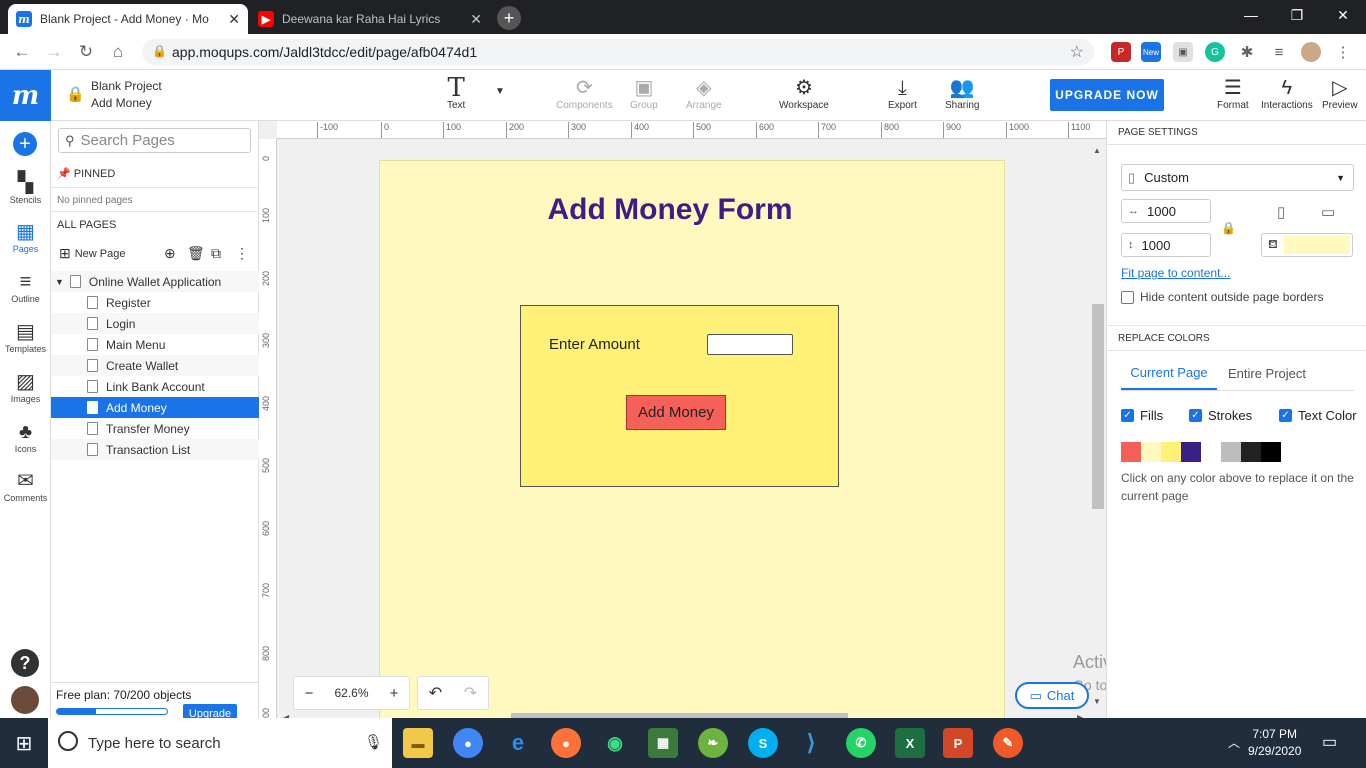 This screenshot has width=1366, height=768. Describe the element at coordinates (1267, 373) in the screenshot. I see `tab-entire-project: Entire Project` at that location.